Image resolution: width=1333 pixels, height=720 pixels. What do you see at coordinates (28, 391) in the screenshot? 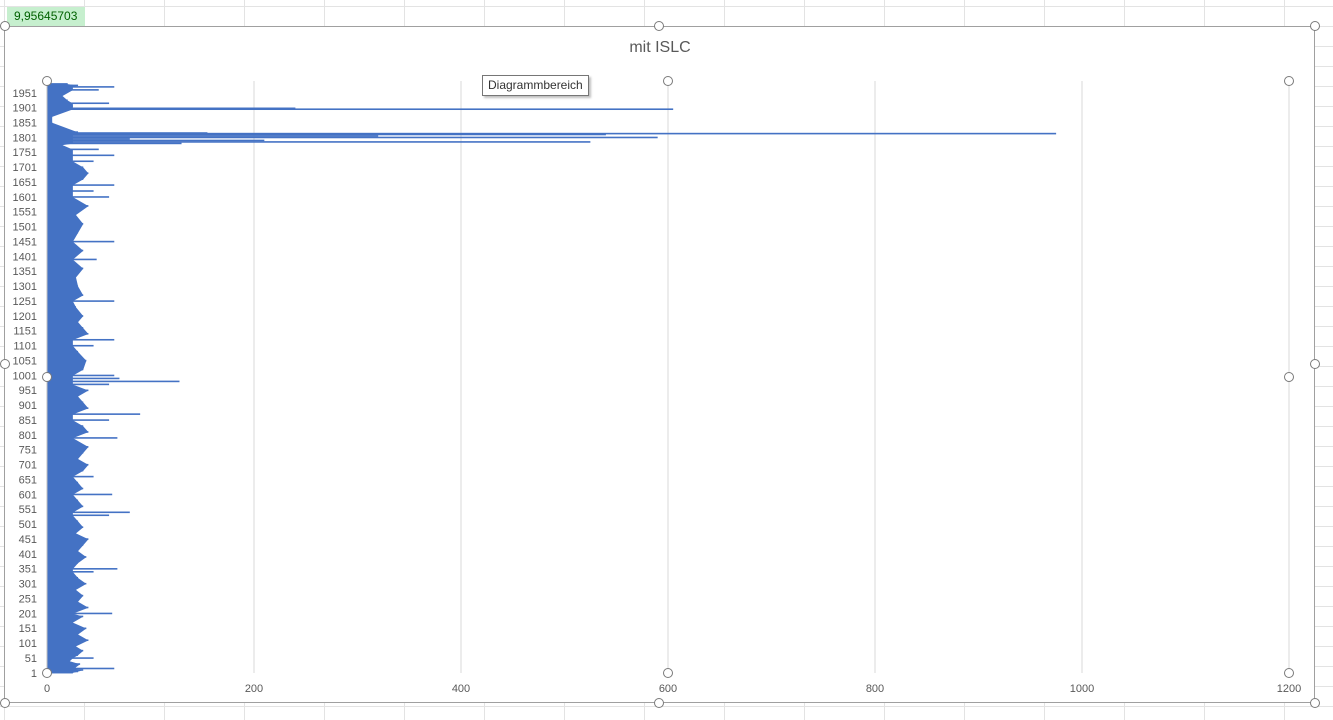
I see `y-tick-label: 951` at bounding box center [28, 391].